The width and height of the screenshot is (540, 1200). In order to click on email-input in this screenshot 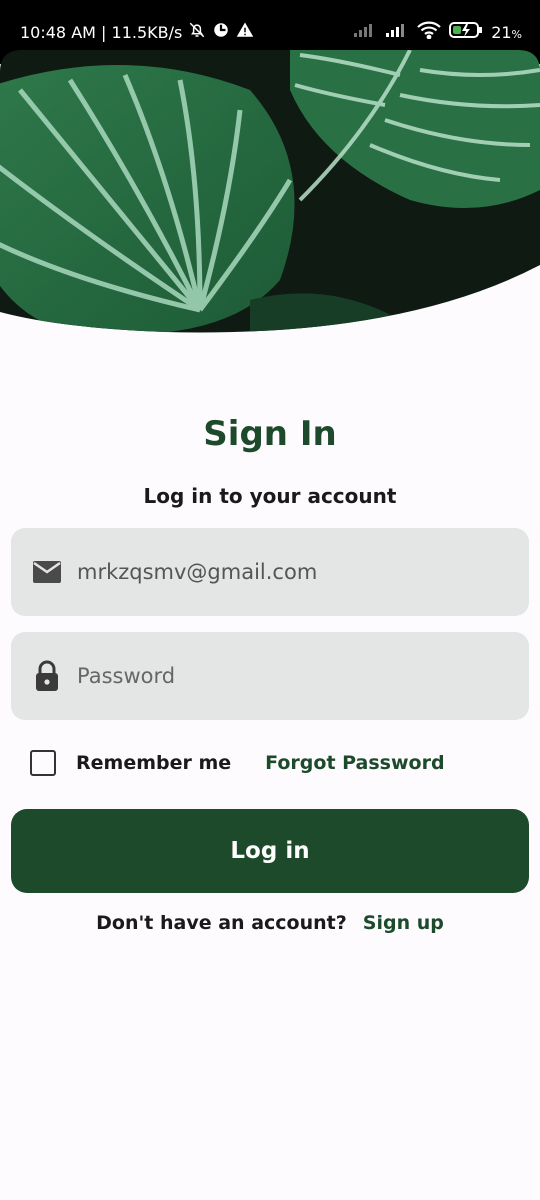, I will do `click(303, 572)`.